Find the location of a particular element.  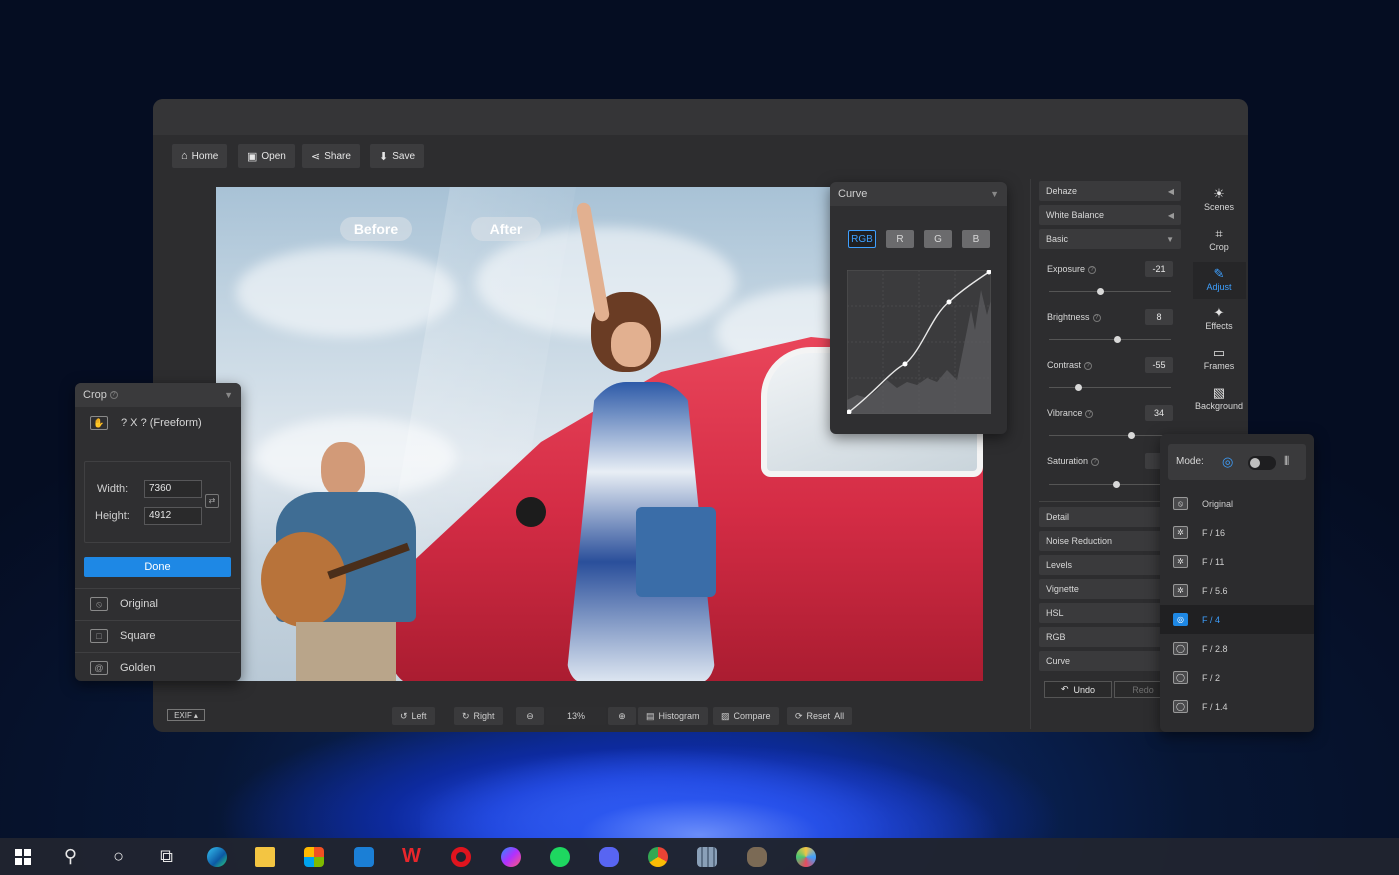

curve-panel-title: Curve is located at coordinates (853, 194).